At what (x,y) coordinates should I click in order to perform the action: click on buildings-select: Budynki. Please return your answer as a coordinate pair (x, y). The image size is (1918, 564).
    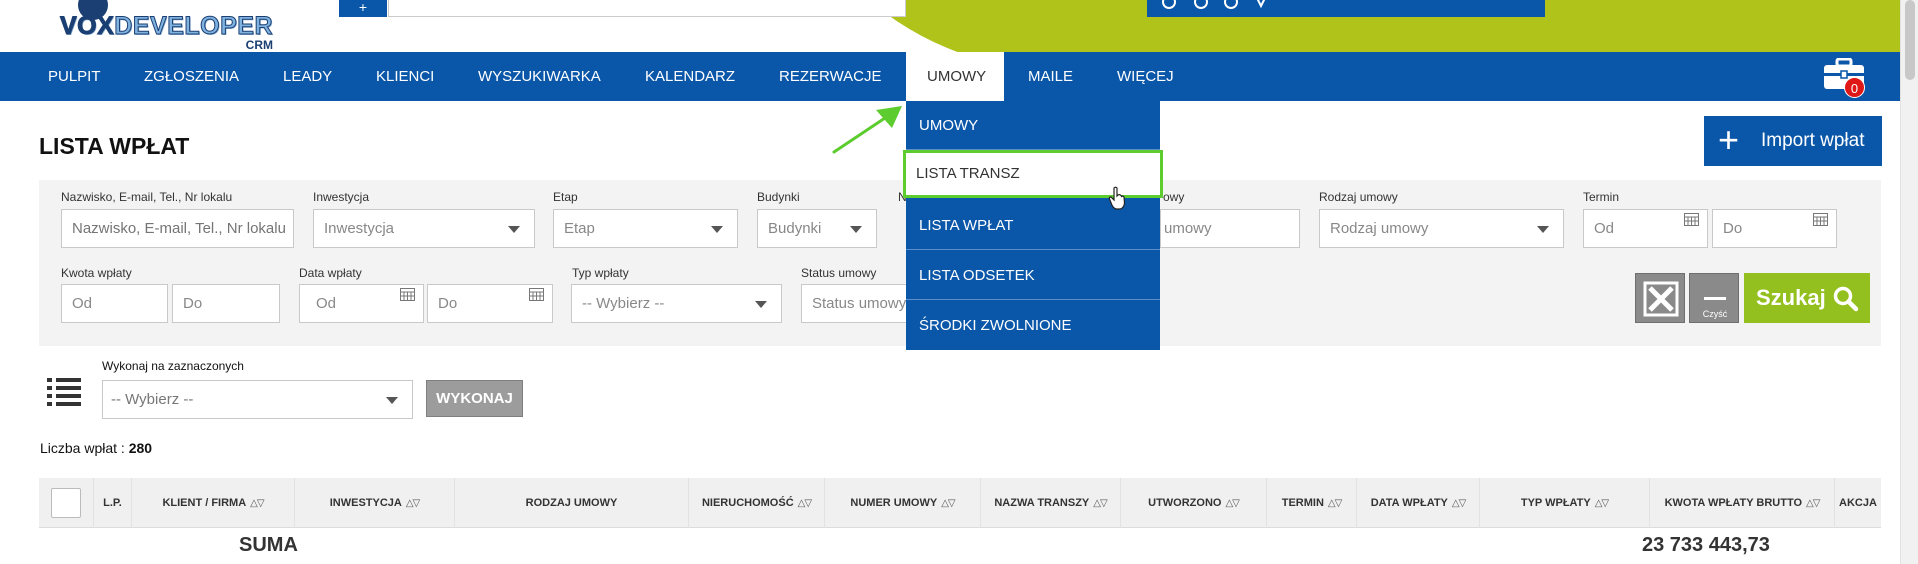
    Looking at the image, I should click on (817, 228).